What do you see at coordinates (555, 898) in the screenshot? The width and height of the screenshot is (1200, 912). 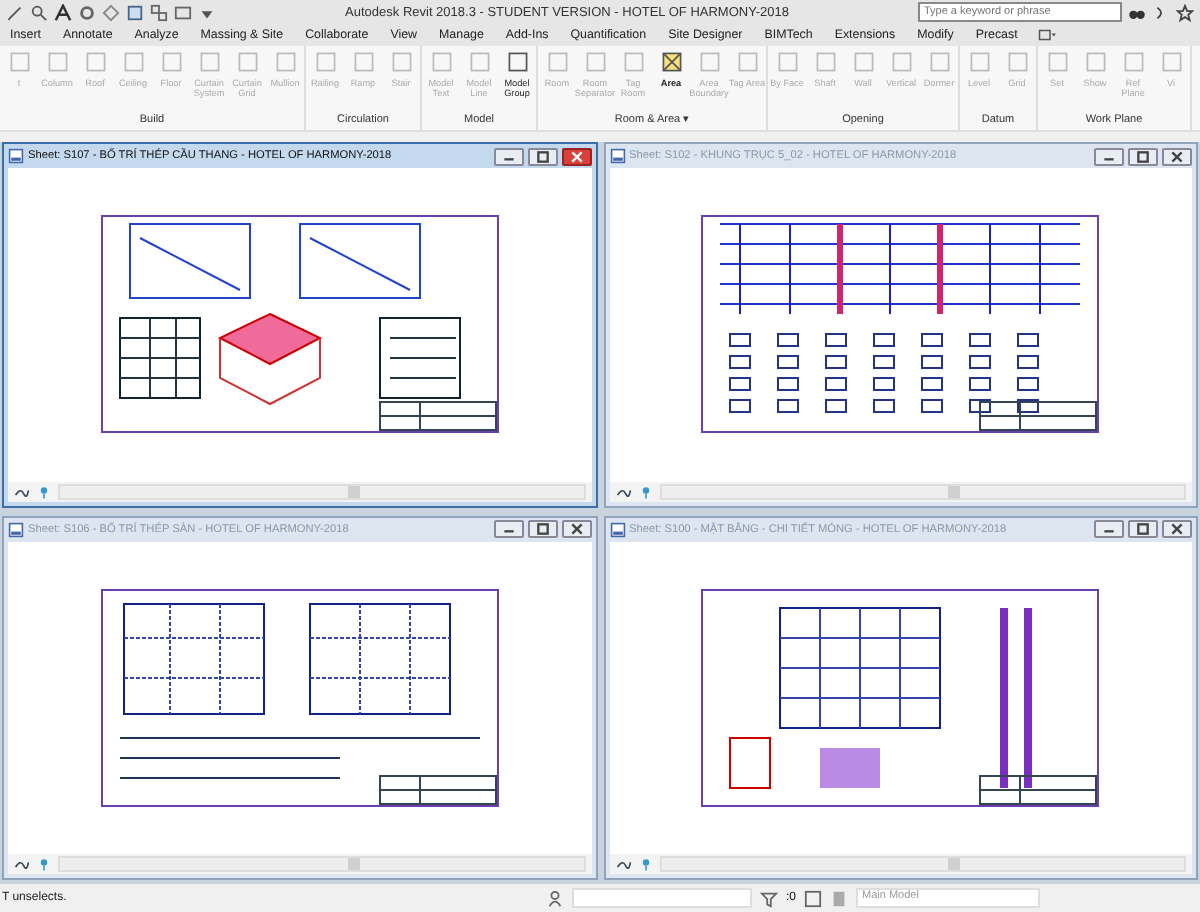 I see `workset-icon` at bounding box center [555, 898].